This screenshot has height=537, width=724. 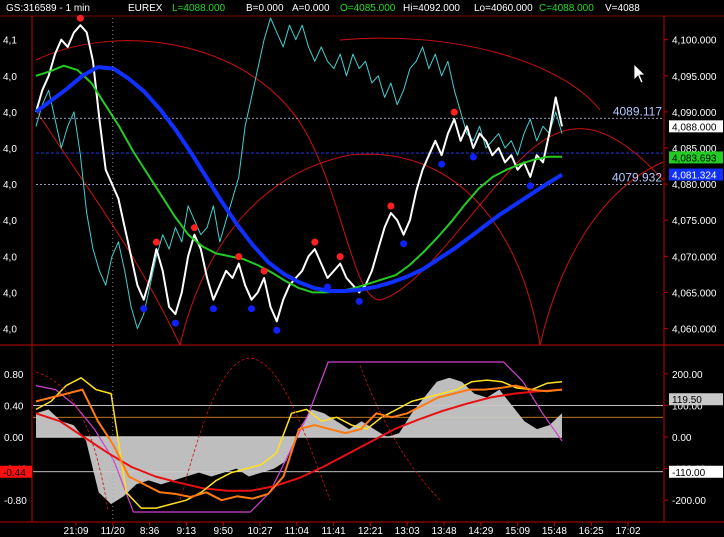 I want to click on time-tick-label-1: 11/20, so click(x=113, y=531).